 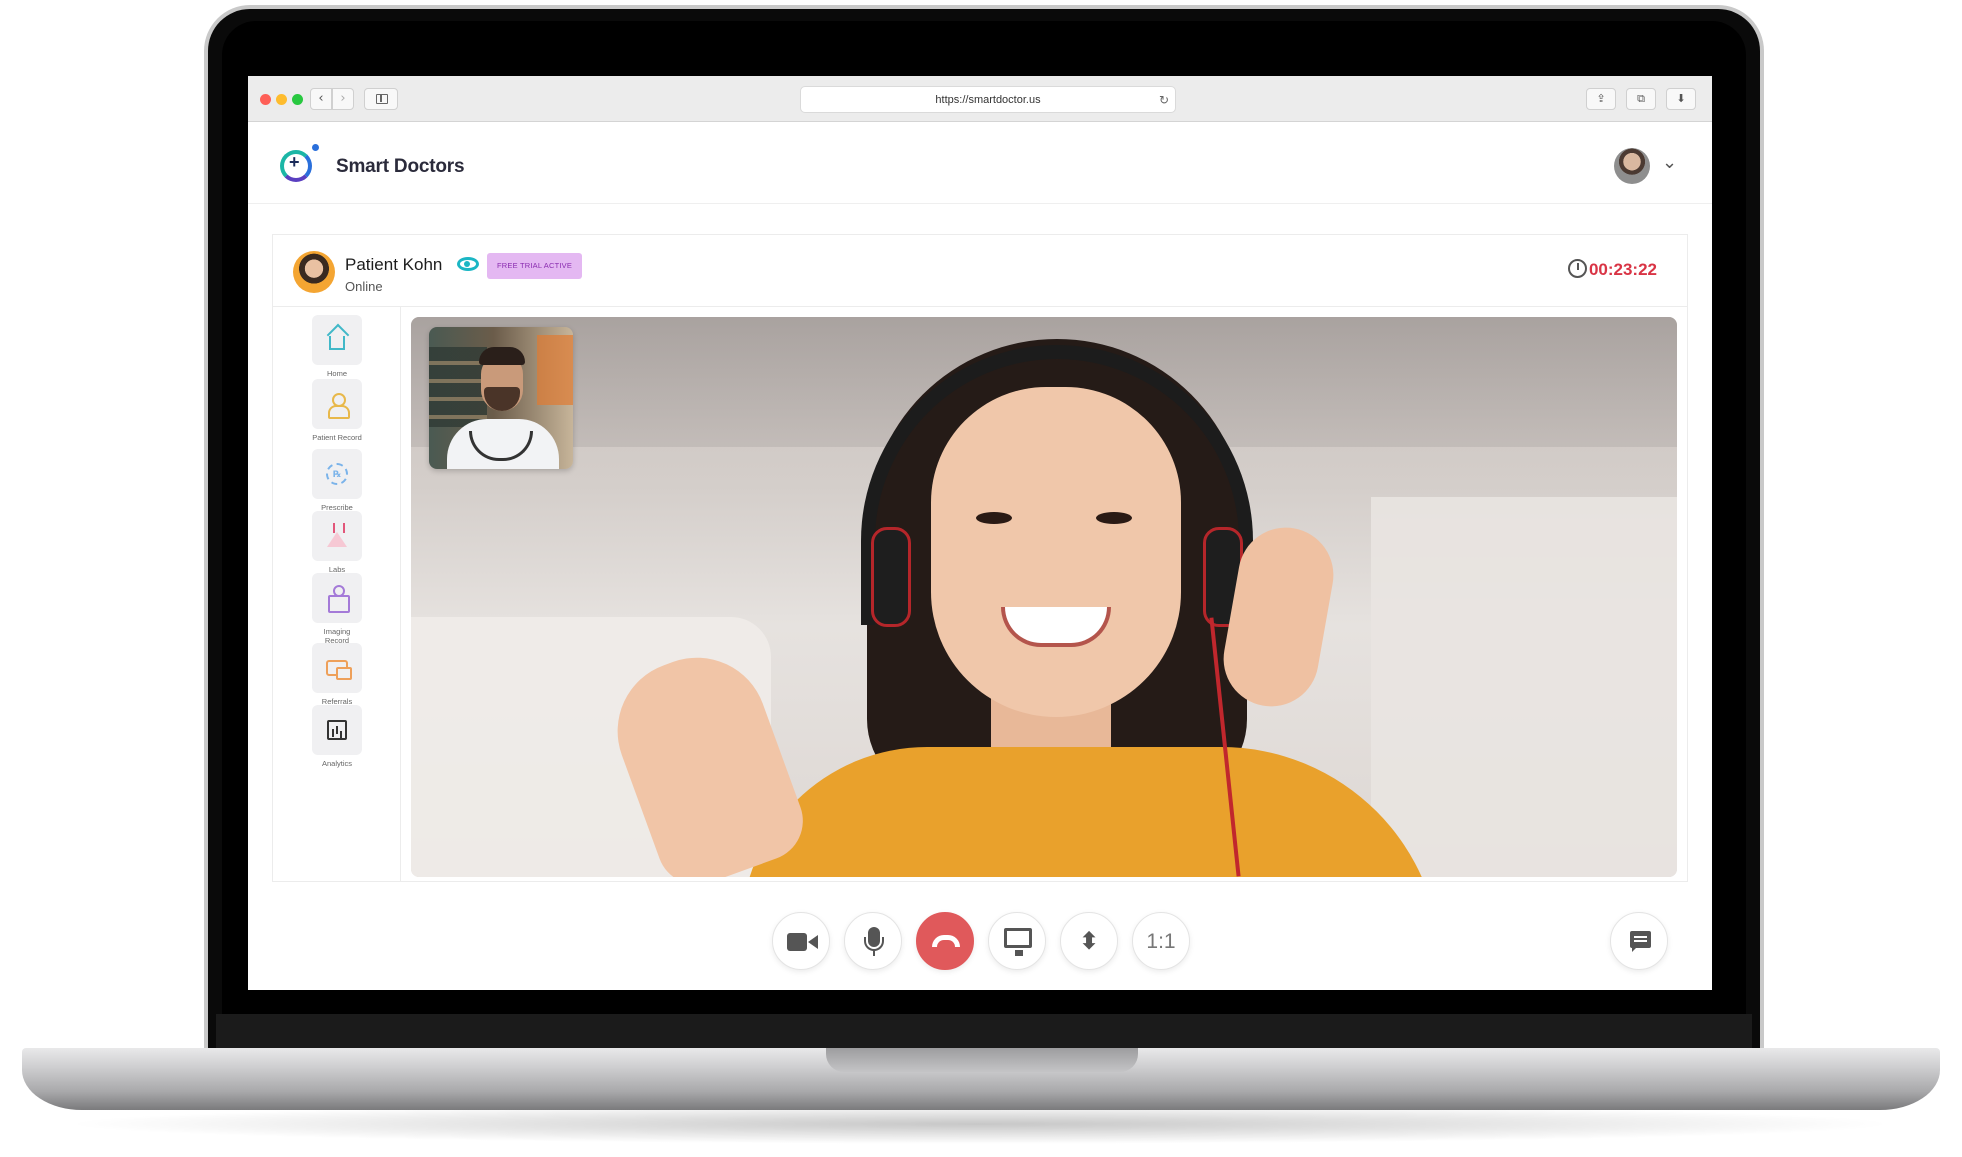 I want to click on imaging-icon, so click(x=338, y=599).